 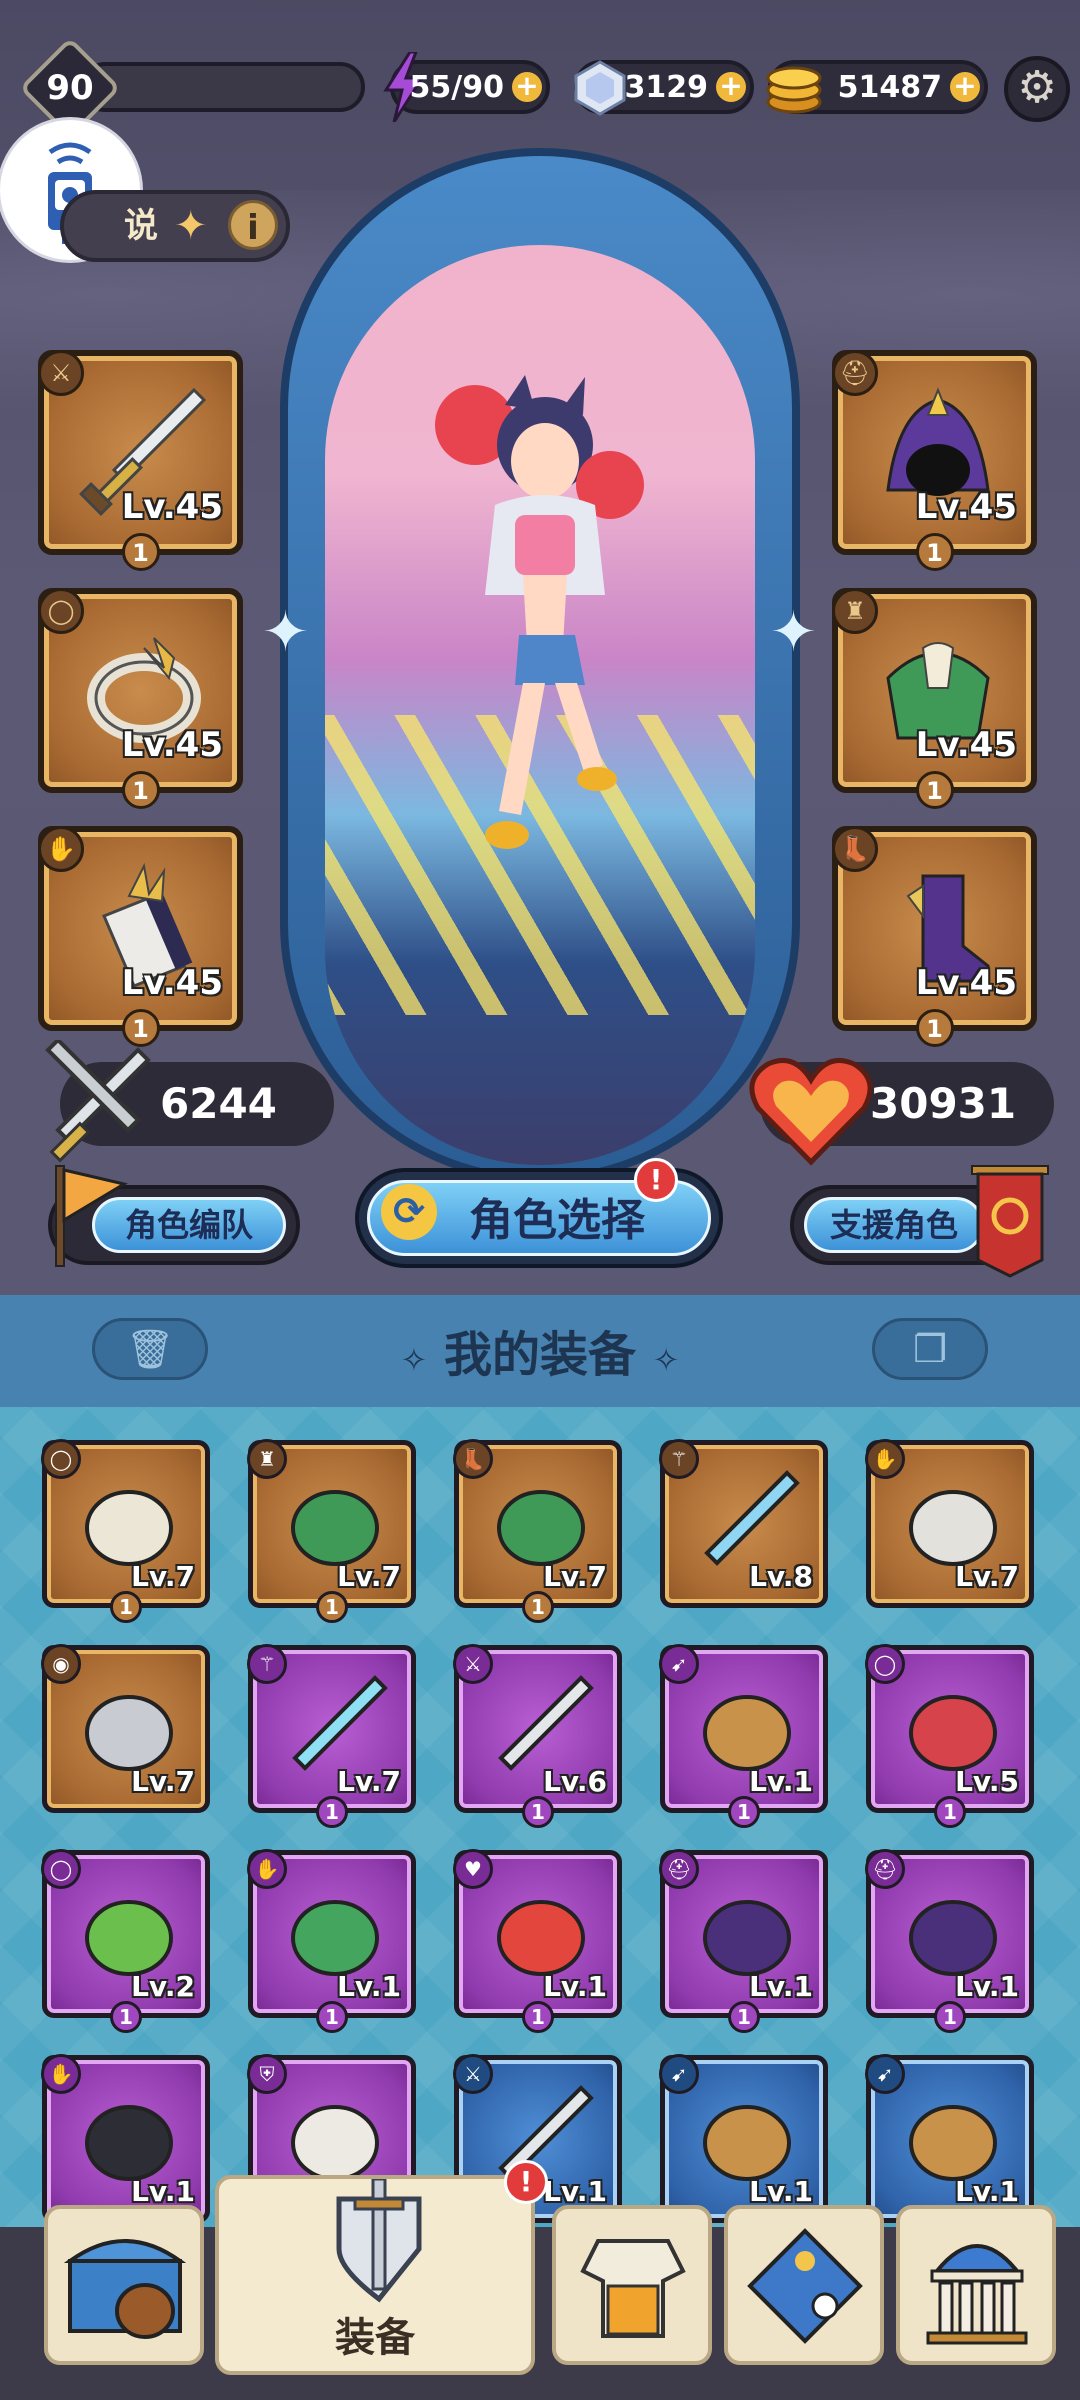 I want to click on inventory-item-black-gauntlet: ✋ Lv.1, so click(x=125, y=2138).